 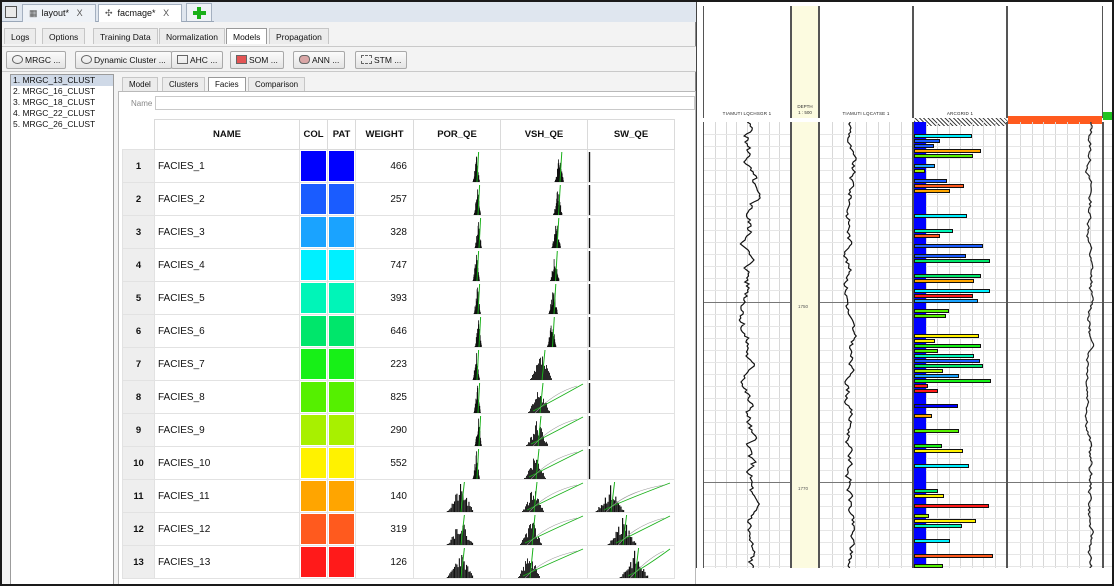 I want to click on table-row: 7 FACIES_7 223, so click(x=398, y=364).